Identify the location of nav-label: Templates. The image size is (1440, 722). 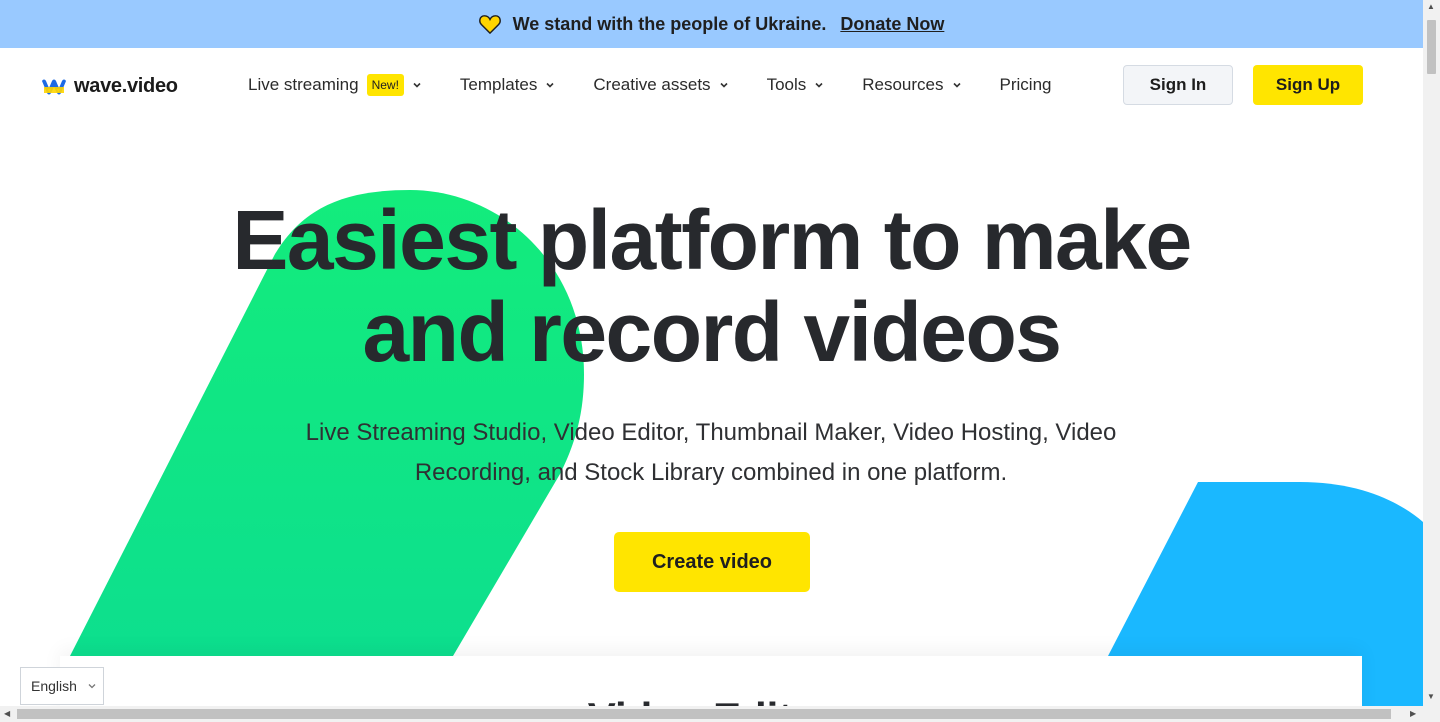
(498, 84).